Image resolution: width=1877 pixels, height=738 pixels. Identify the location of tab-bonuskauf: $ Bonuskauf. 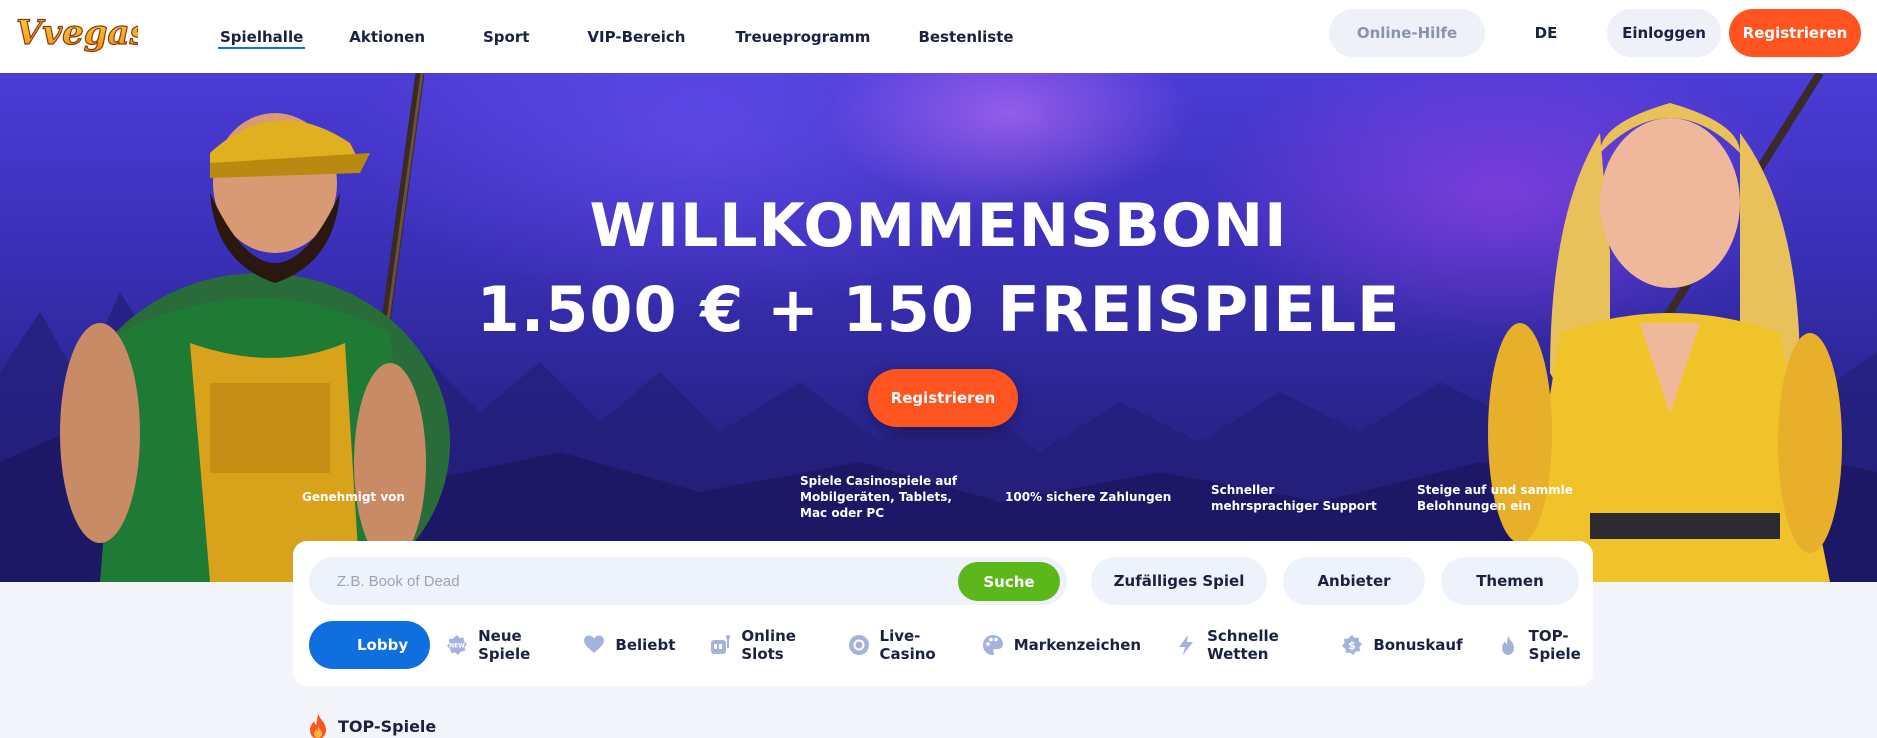
(1402, 645).